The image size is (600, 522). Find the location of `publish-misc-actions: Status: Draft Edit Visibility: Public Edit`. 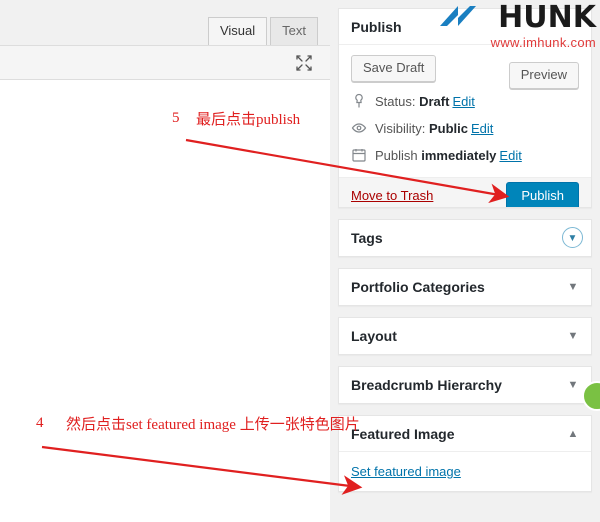

publish-misc-actions: Status: Draft Edit Visibility: Public Edit is located at coordinates (465, 134).